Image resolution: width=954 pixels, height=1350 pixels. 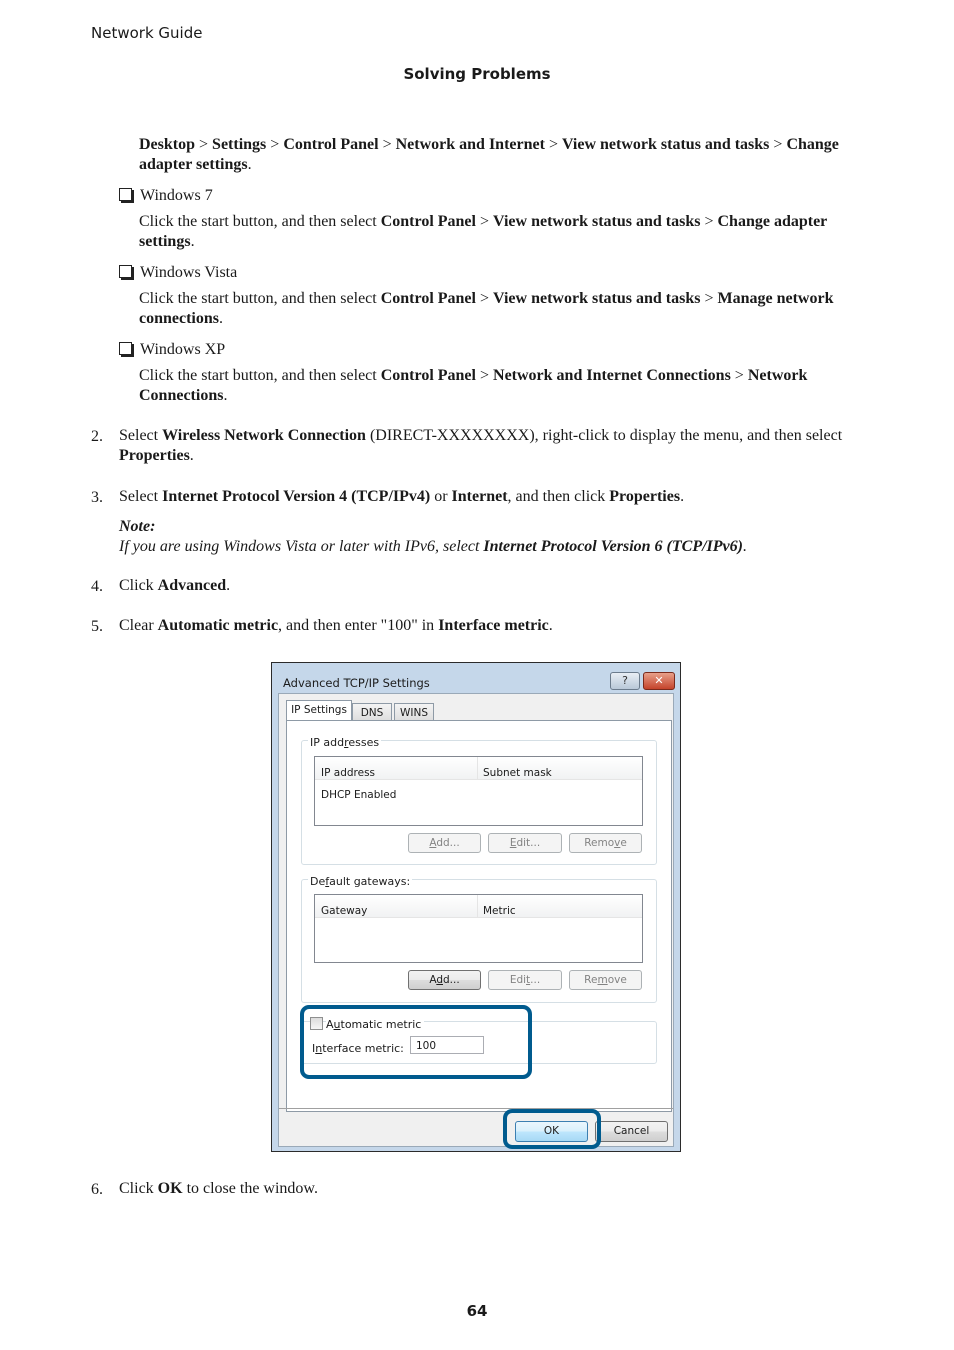 I want to click on close-icon: ✕, so click(x=659, y=680).